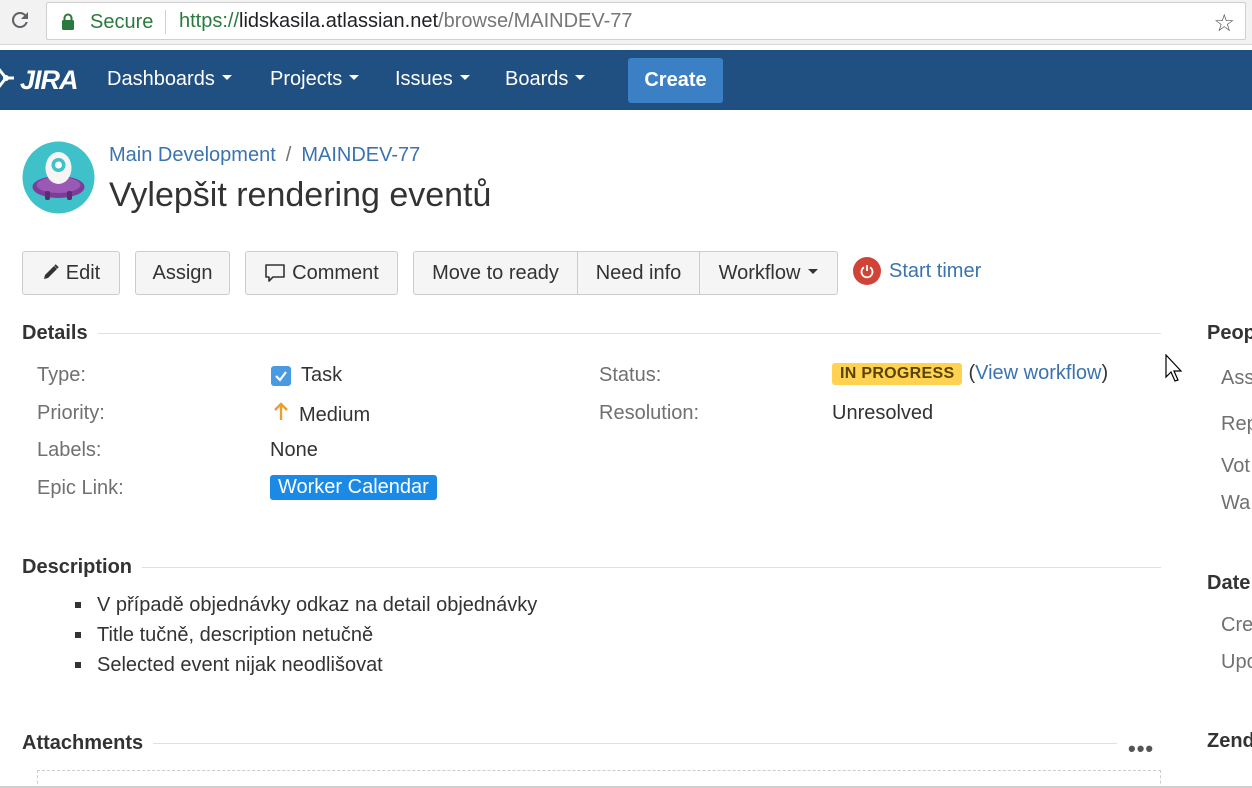 Image resolution: width=1252 pixels, height=788 pixels. Describe the element at coordinates (335, 414) in the screenshot. I see `priority-text: Medium` at that location.